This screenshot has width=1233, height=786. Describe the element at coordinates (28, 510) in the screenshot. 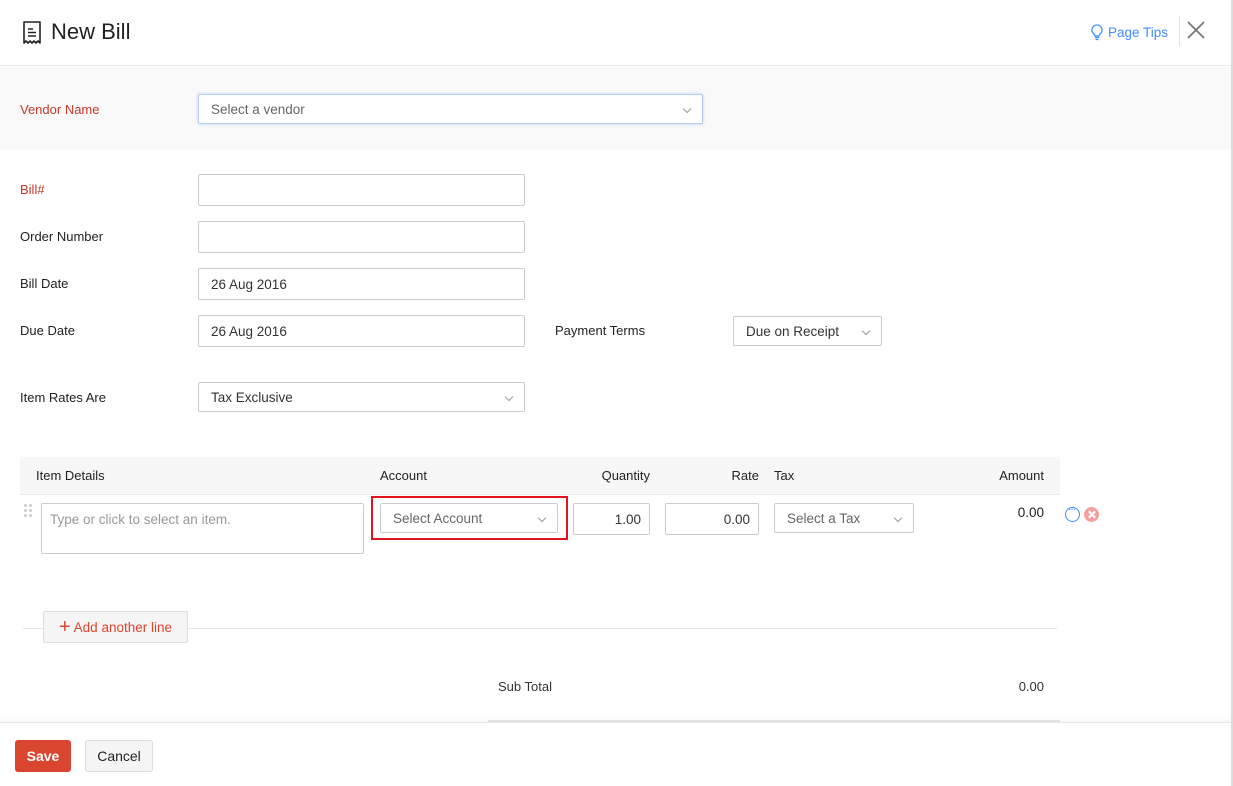

I see `drag-handle-icon` at that location.